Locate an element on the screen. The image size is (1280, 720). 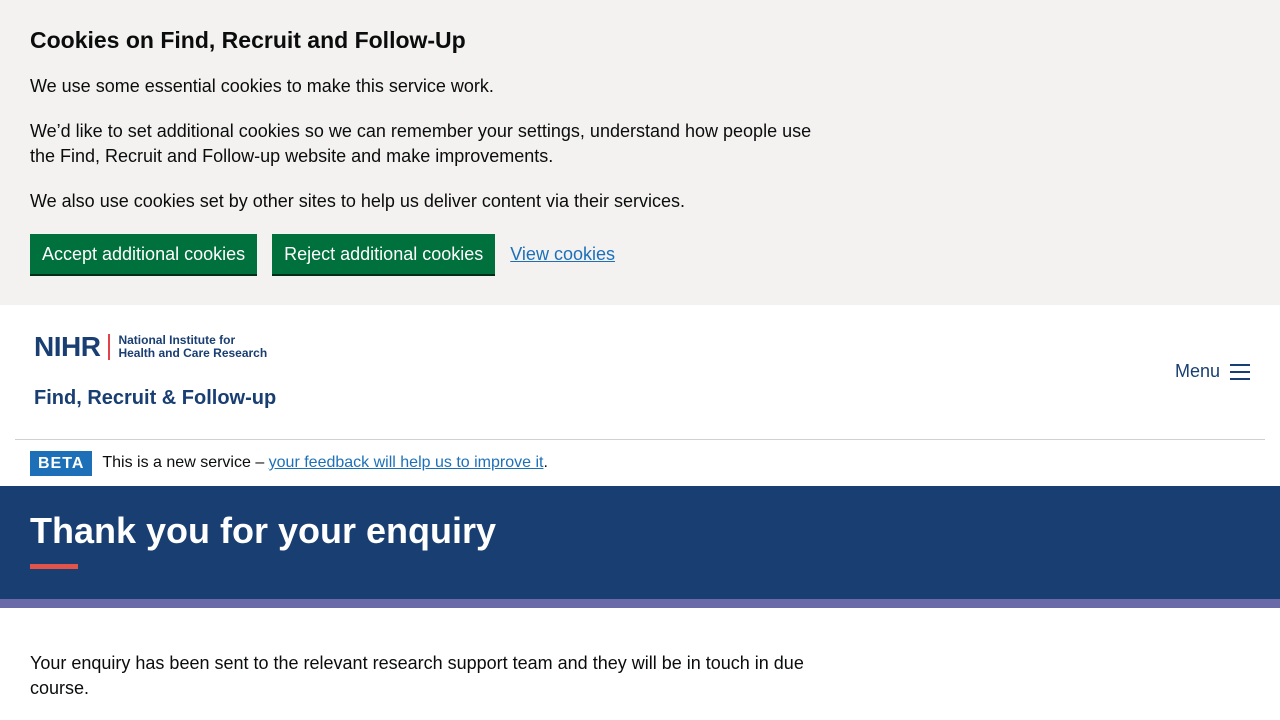
hamburger-icon is located at coordinates (1240, 371).